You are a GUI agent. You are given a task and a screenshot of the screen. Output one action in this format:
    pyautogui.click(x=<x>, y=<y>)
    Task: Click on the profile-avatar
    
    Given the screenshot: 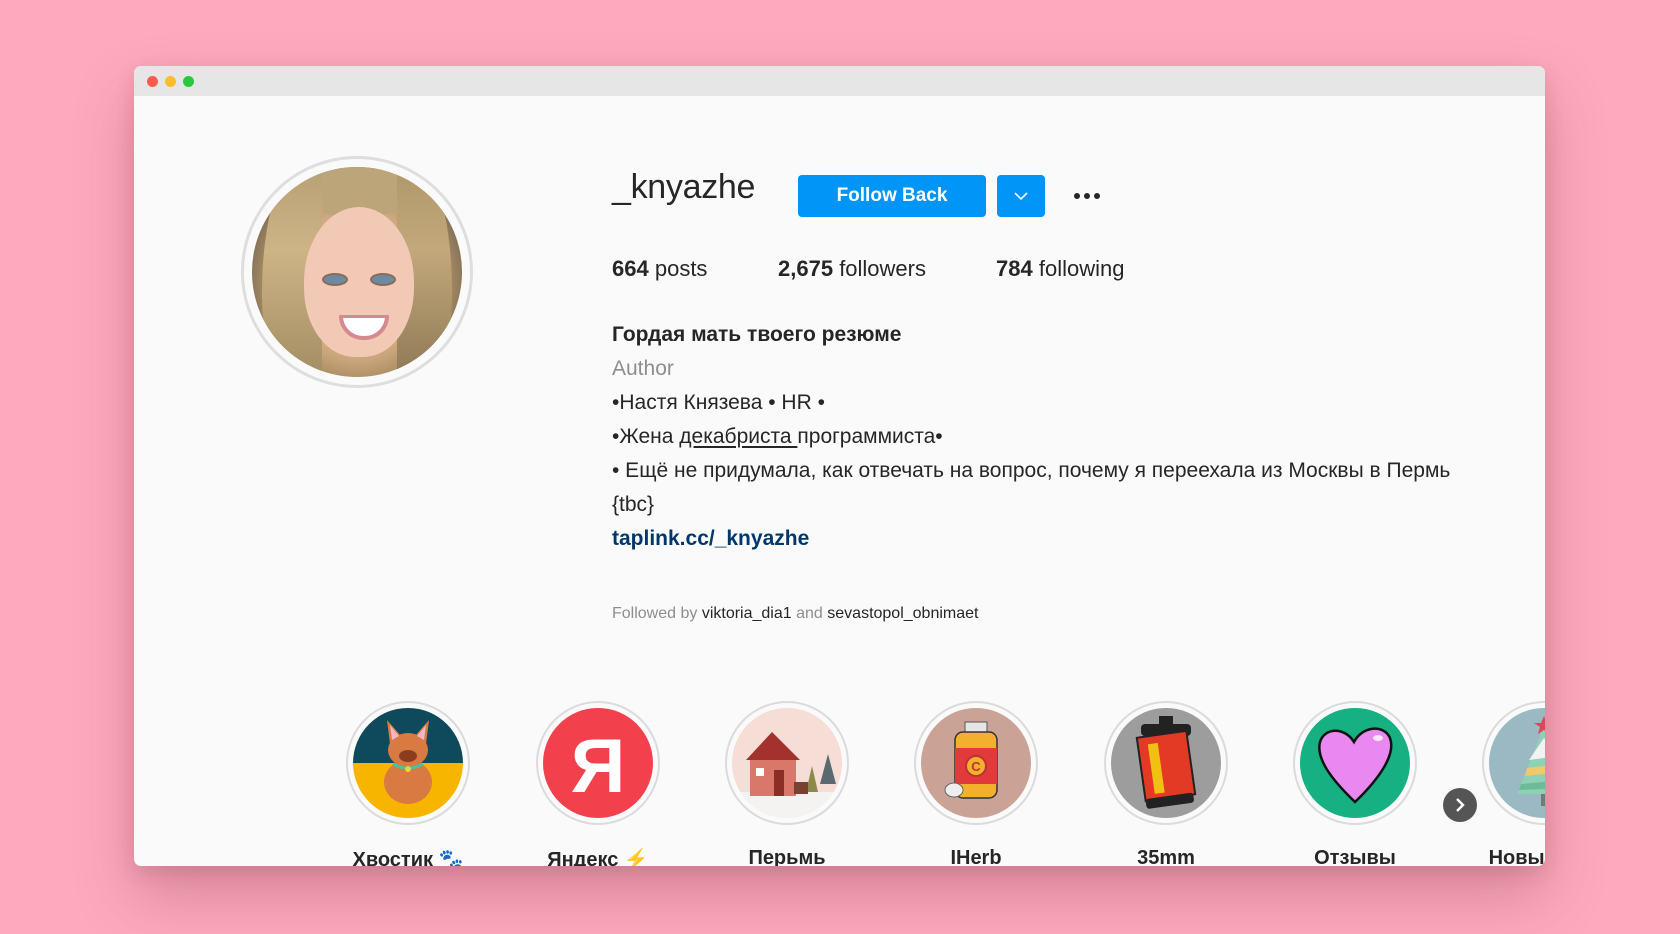 What is the action you would take?
    pyautogui.click(x=357, y=272)
    